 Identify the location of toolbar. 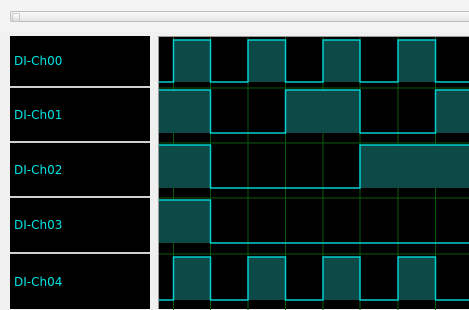
(234, 16).